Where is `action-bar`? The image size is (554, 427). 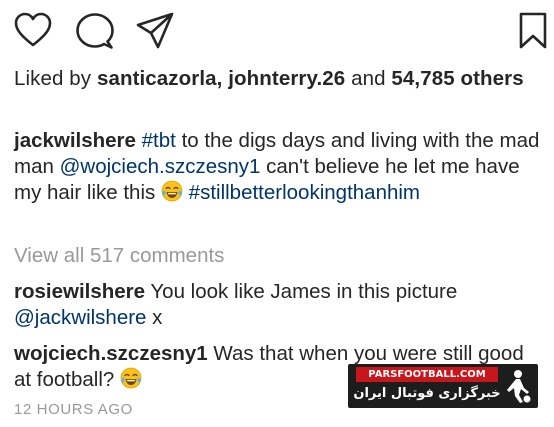 action-bar is located at coordinates (277, 31).